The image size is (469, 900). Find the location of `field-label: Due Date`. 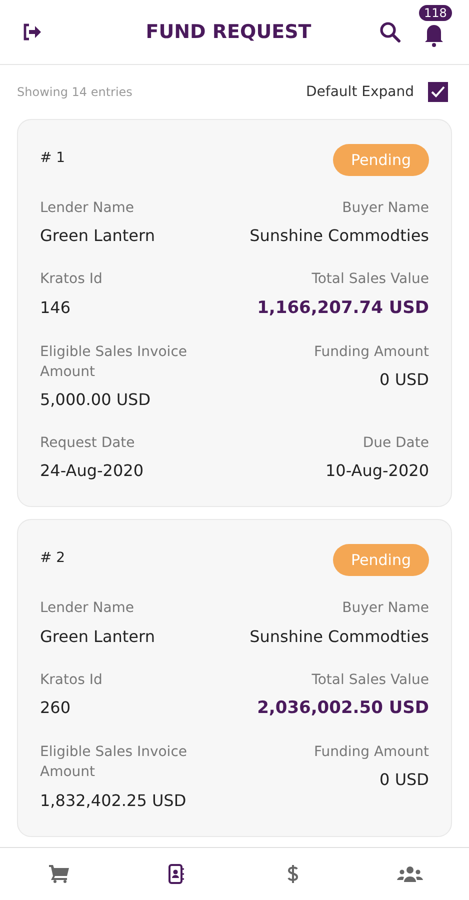

field-label: Due Date is located at coordinates (395, 444).